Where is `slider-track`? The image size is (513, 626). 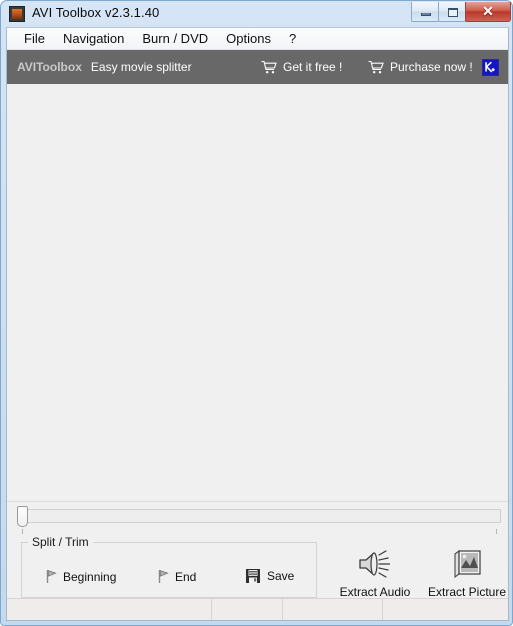 slider-track is located at coordinates (263, 516).